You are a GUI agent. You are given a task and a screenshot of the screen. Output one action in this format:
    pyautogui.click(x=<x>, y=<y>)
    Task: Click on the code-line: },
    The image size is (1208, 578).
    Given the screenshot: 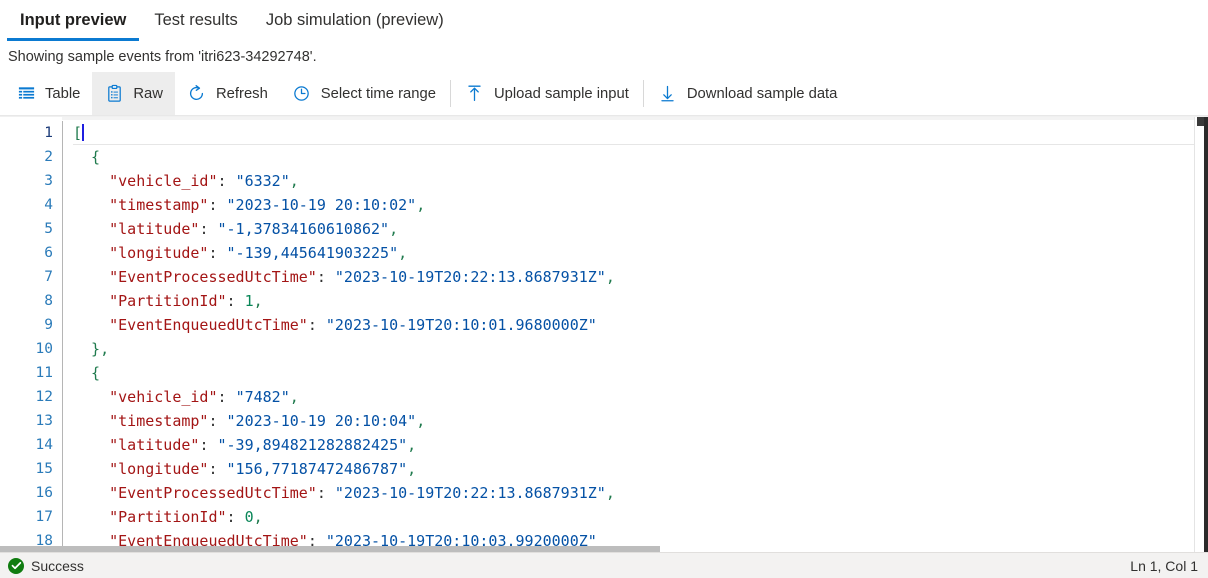 What is the action you would take?
    pyautogui.click(x=640, y=349)
    